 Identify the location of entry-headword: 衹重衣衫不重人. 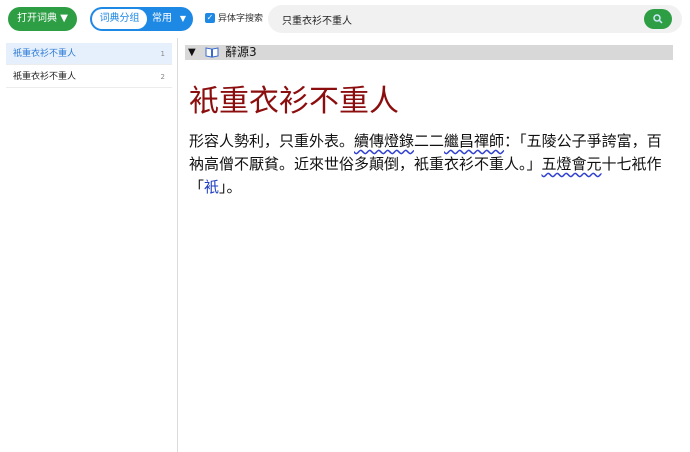
(294, 101).